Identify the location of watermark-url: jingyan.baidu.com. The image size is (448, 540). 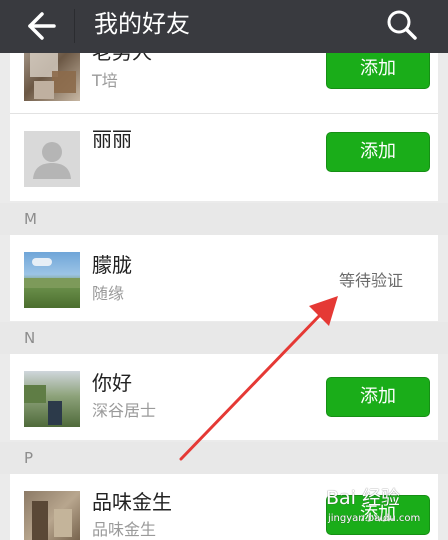
(374, 518).